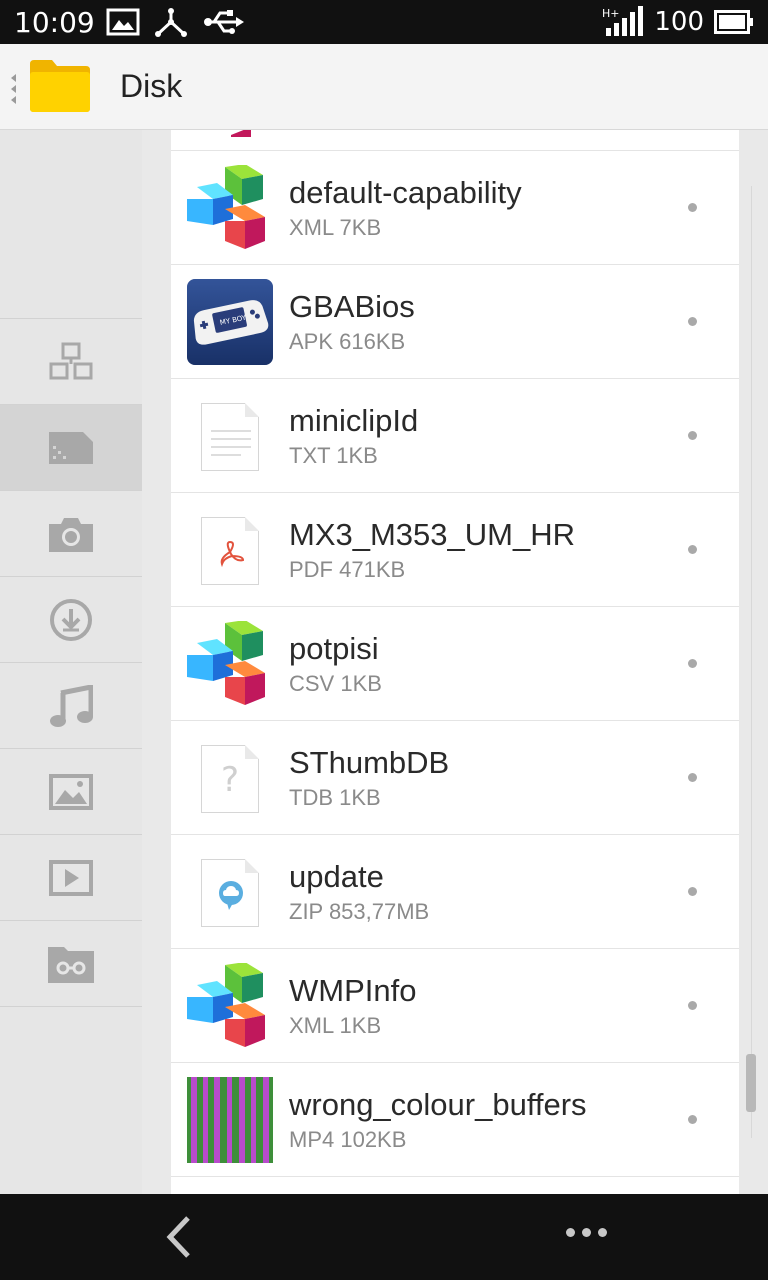  I want to click on file-name: wrong_colour_buffers, so click(438, 1104).